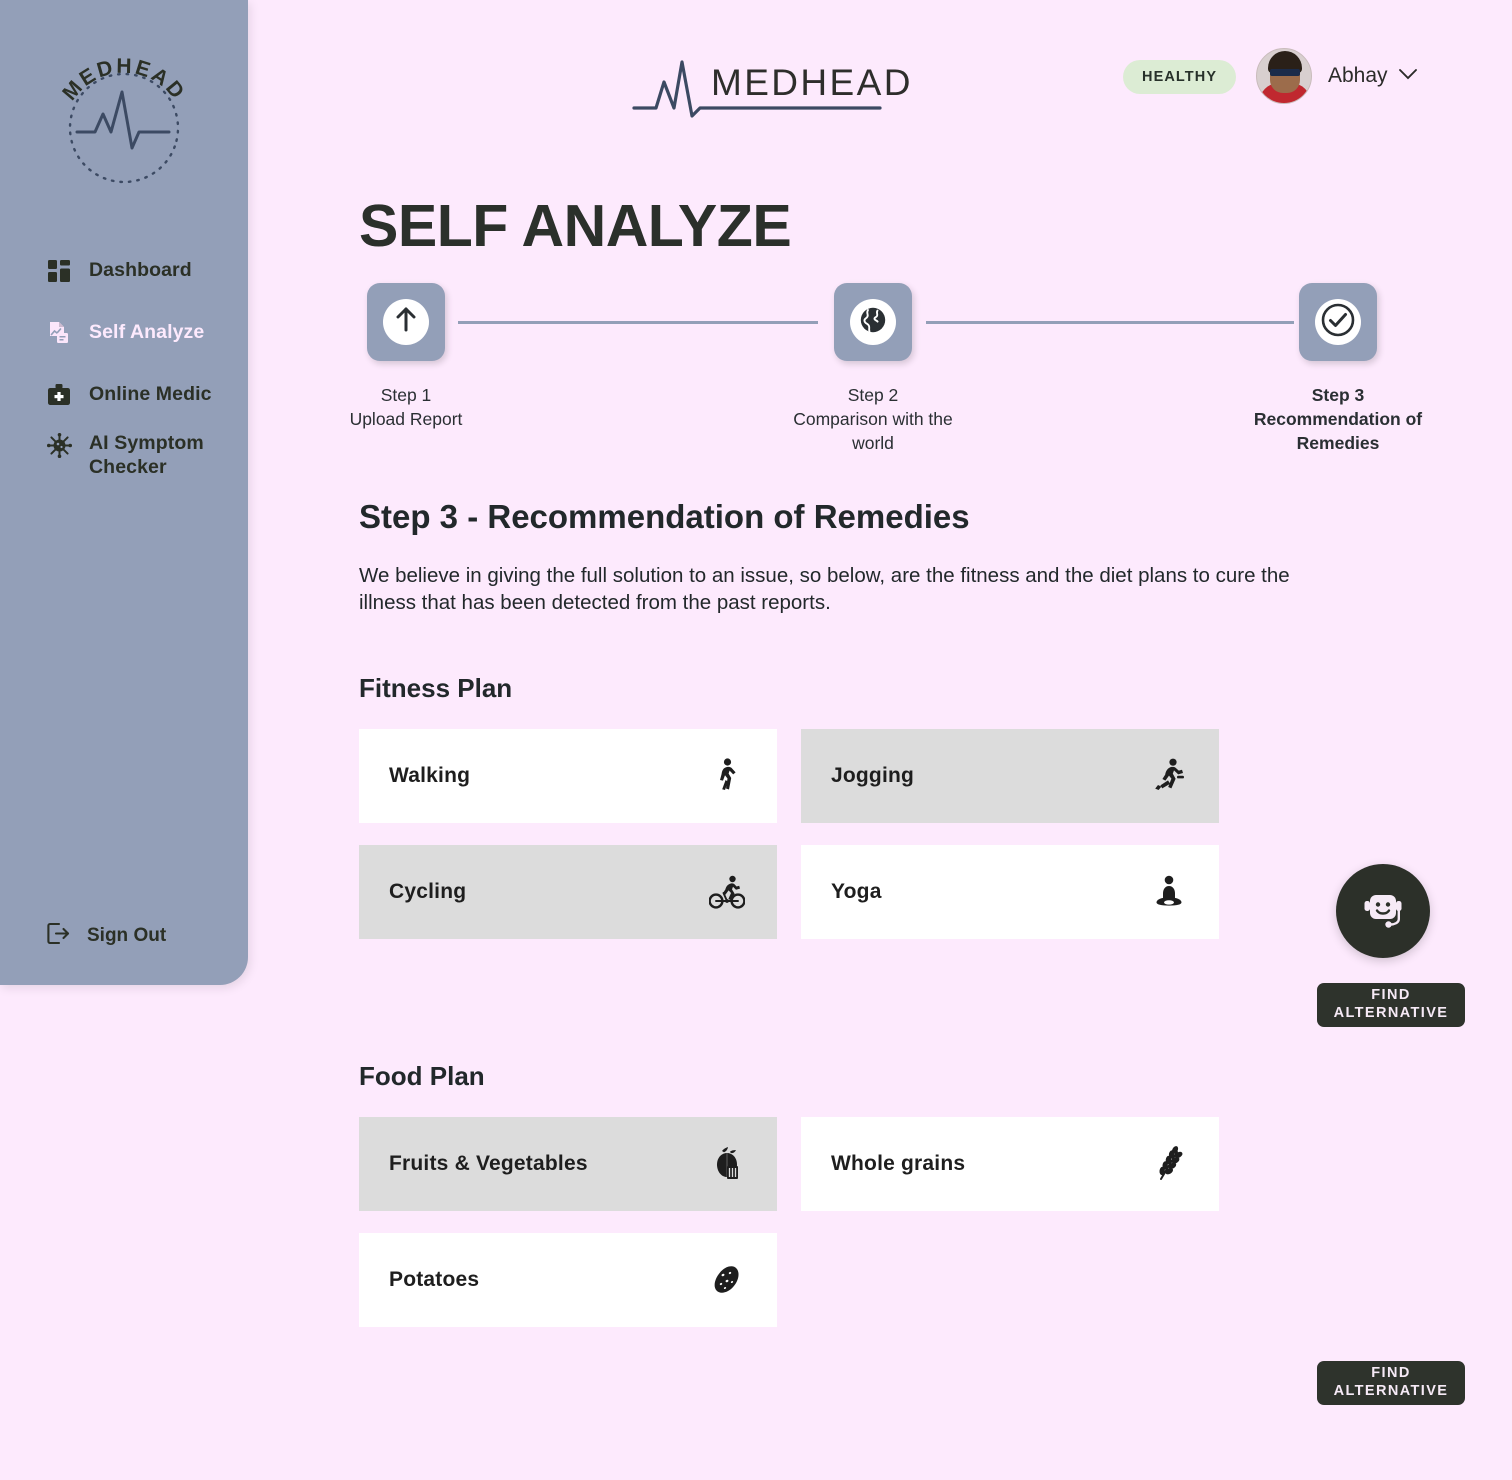 This screenshot has width=1512, height=1480. What do you see at coordinates (856, 891) in the screenshot?
I see `card-label: Yoga` at bounding box center [856, 891].